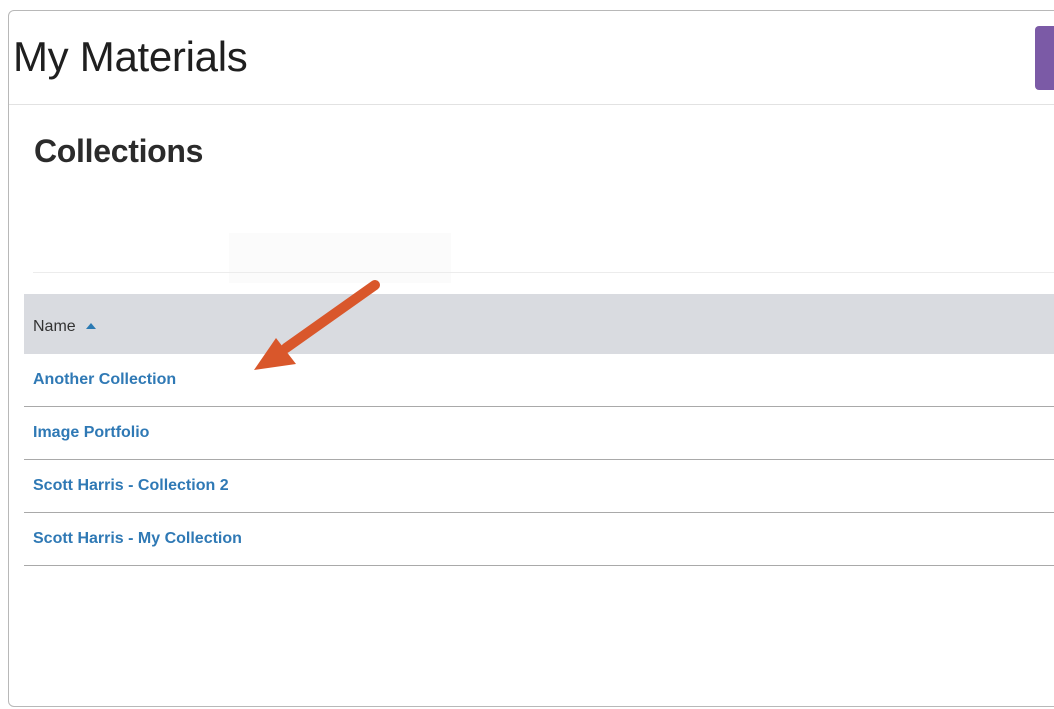 The width and height of the screenshot is (1054, 709). I want to click on table-header: Name, so click(539, 324).